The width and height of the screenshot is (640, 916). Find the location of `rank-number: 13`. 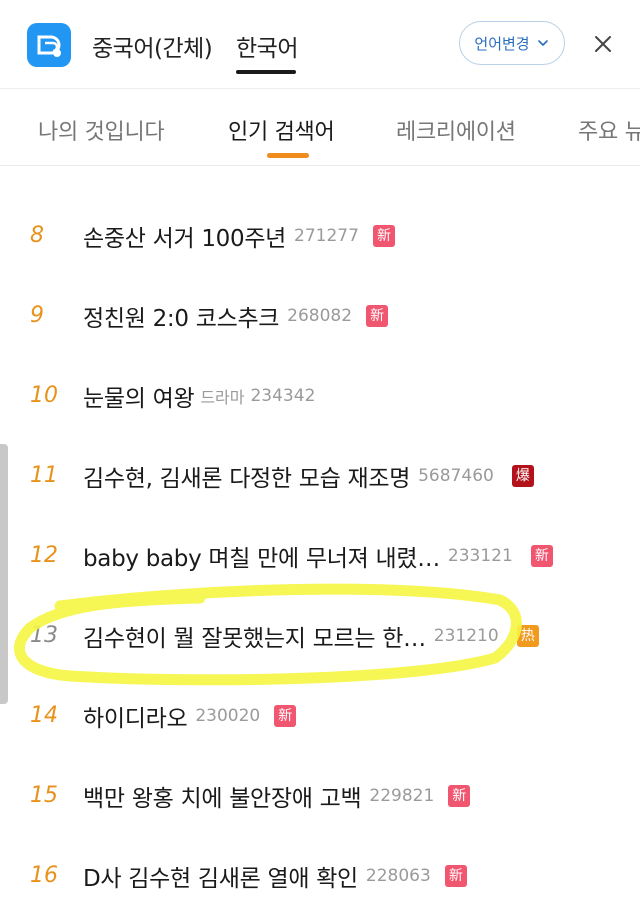

rank-number: 13 is located at coordinates (44, 635).